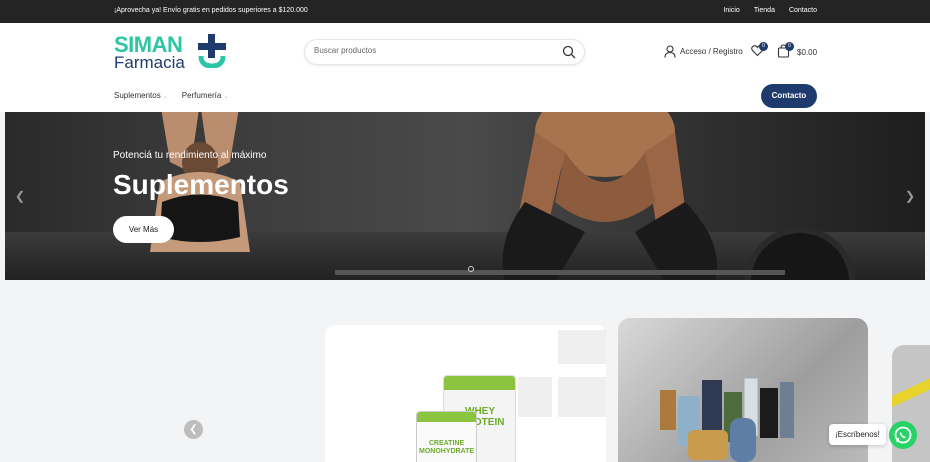 Image resolution: width=930 pixels, height=462 pixels. Describe the element at coordinates (465, 393) in the screenshot. I see `category-card-suplementos: WHEY PROTEIN CREATINE MONOHYDRATE` at that location.